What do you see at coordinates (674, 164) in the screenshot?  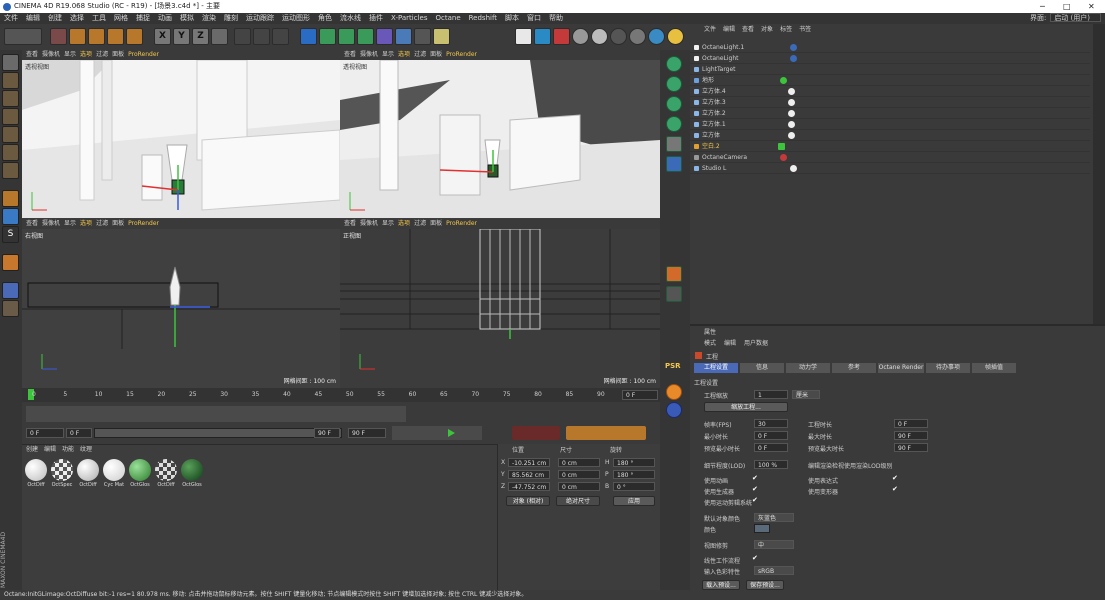 I see `octane-grid-icon` at bounding box center [674, 164].